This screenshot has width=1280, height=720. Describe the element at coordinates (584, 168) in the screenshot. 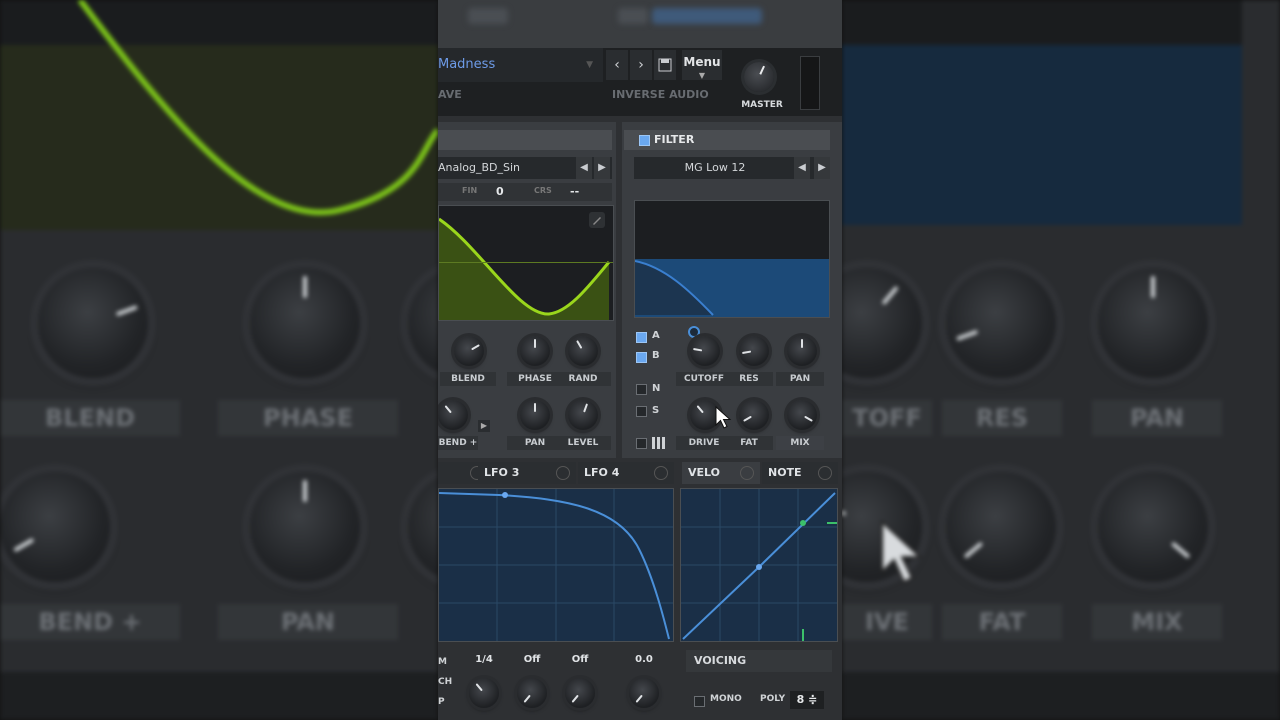

I see `wavetable-prev-button: ◀` at that location.